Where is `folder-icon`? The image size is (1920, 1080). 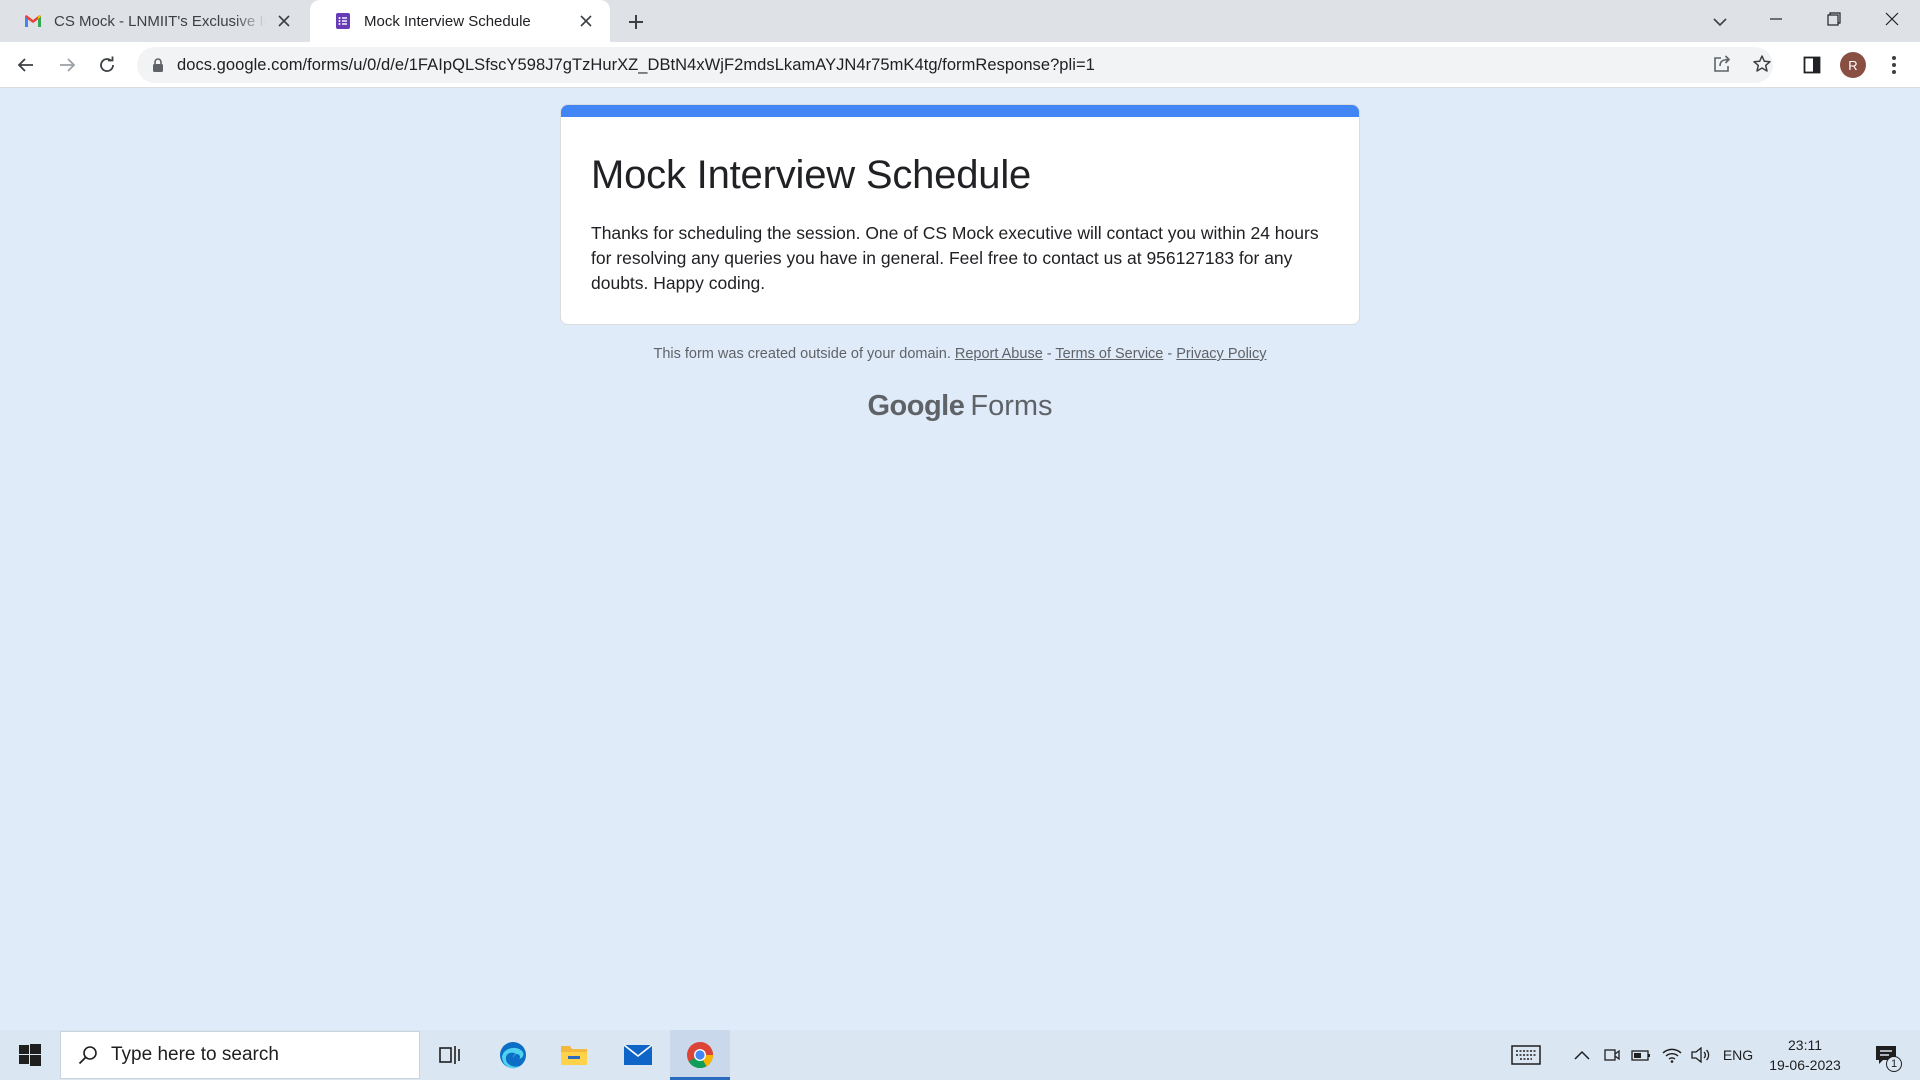
folder-icon is located at coordinates (574, 1055).